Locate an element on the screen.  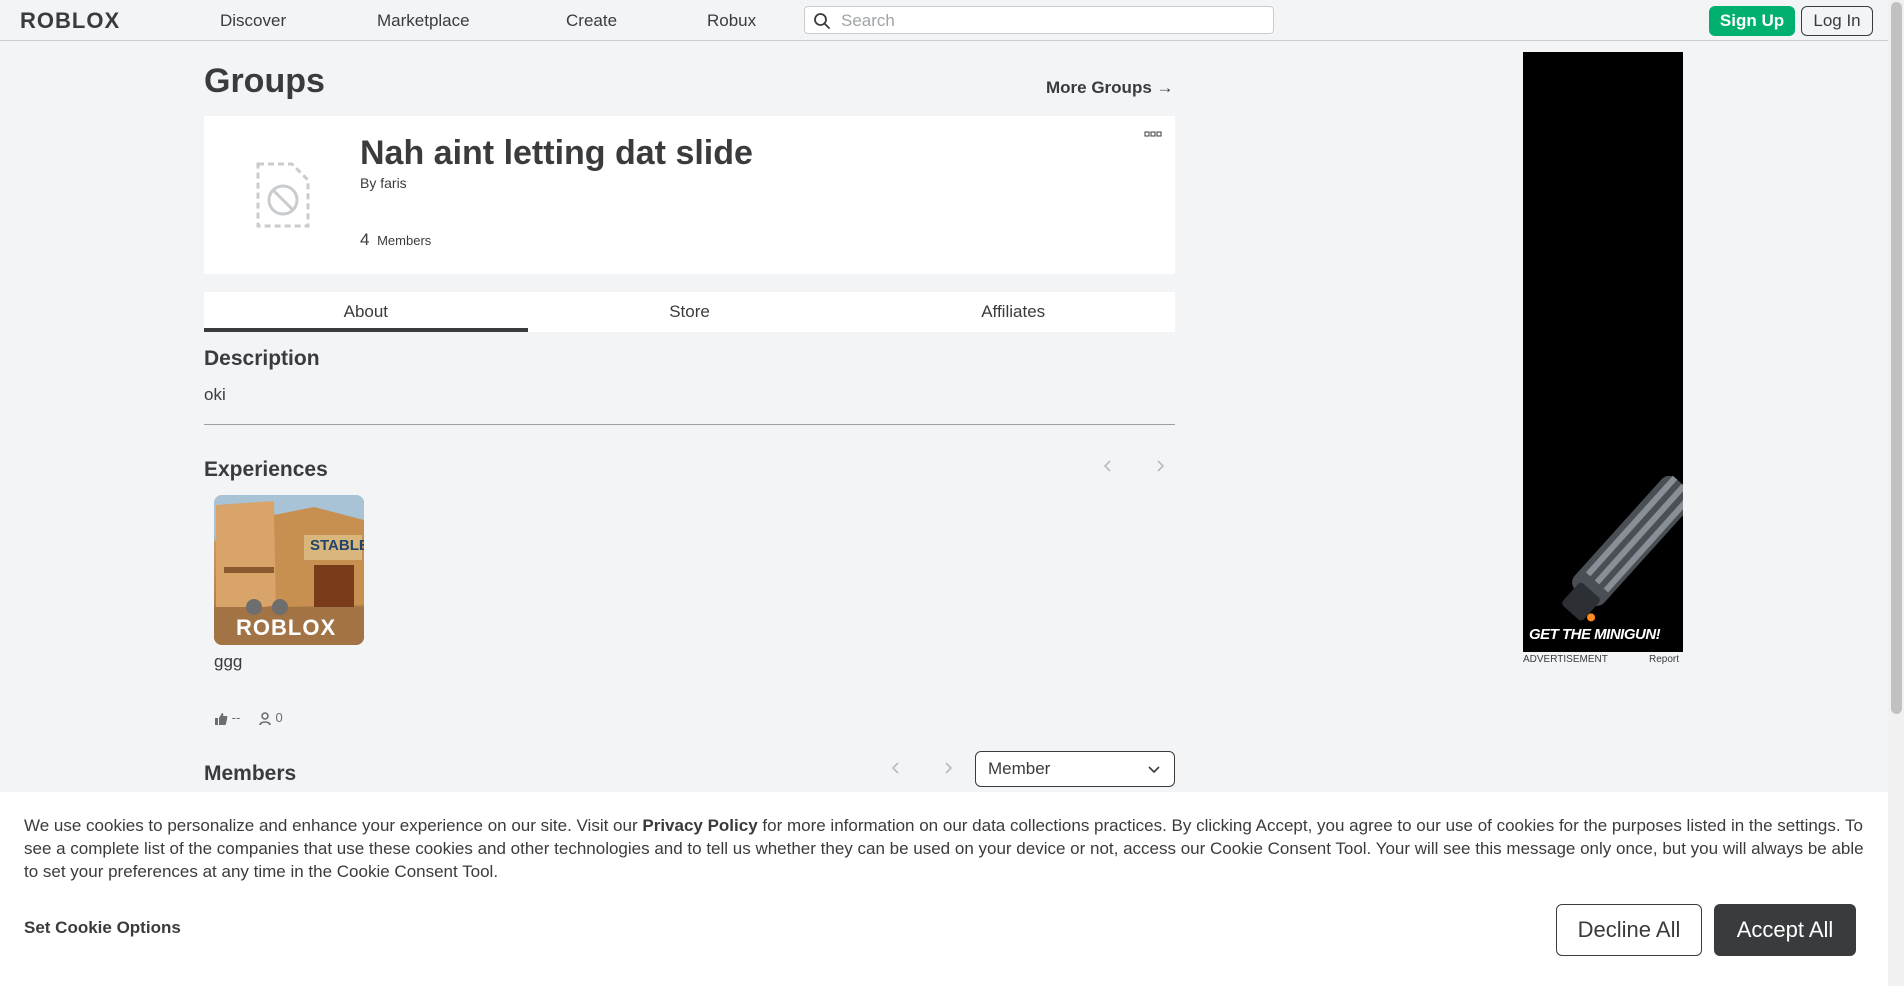
tab-affiliates: Affiliates is located at coordinates (1013, 312).